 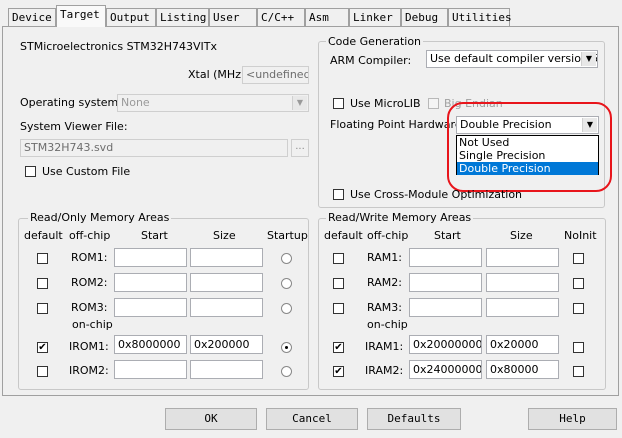 I want to click on compiler-select: Use default compiler version 5 ▼, so click(x=512, y=59).